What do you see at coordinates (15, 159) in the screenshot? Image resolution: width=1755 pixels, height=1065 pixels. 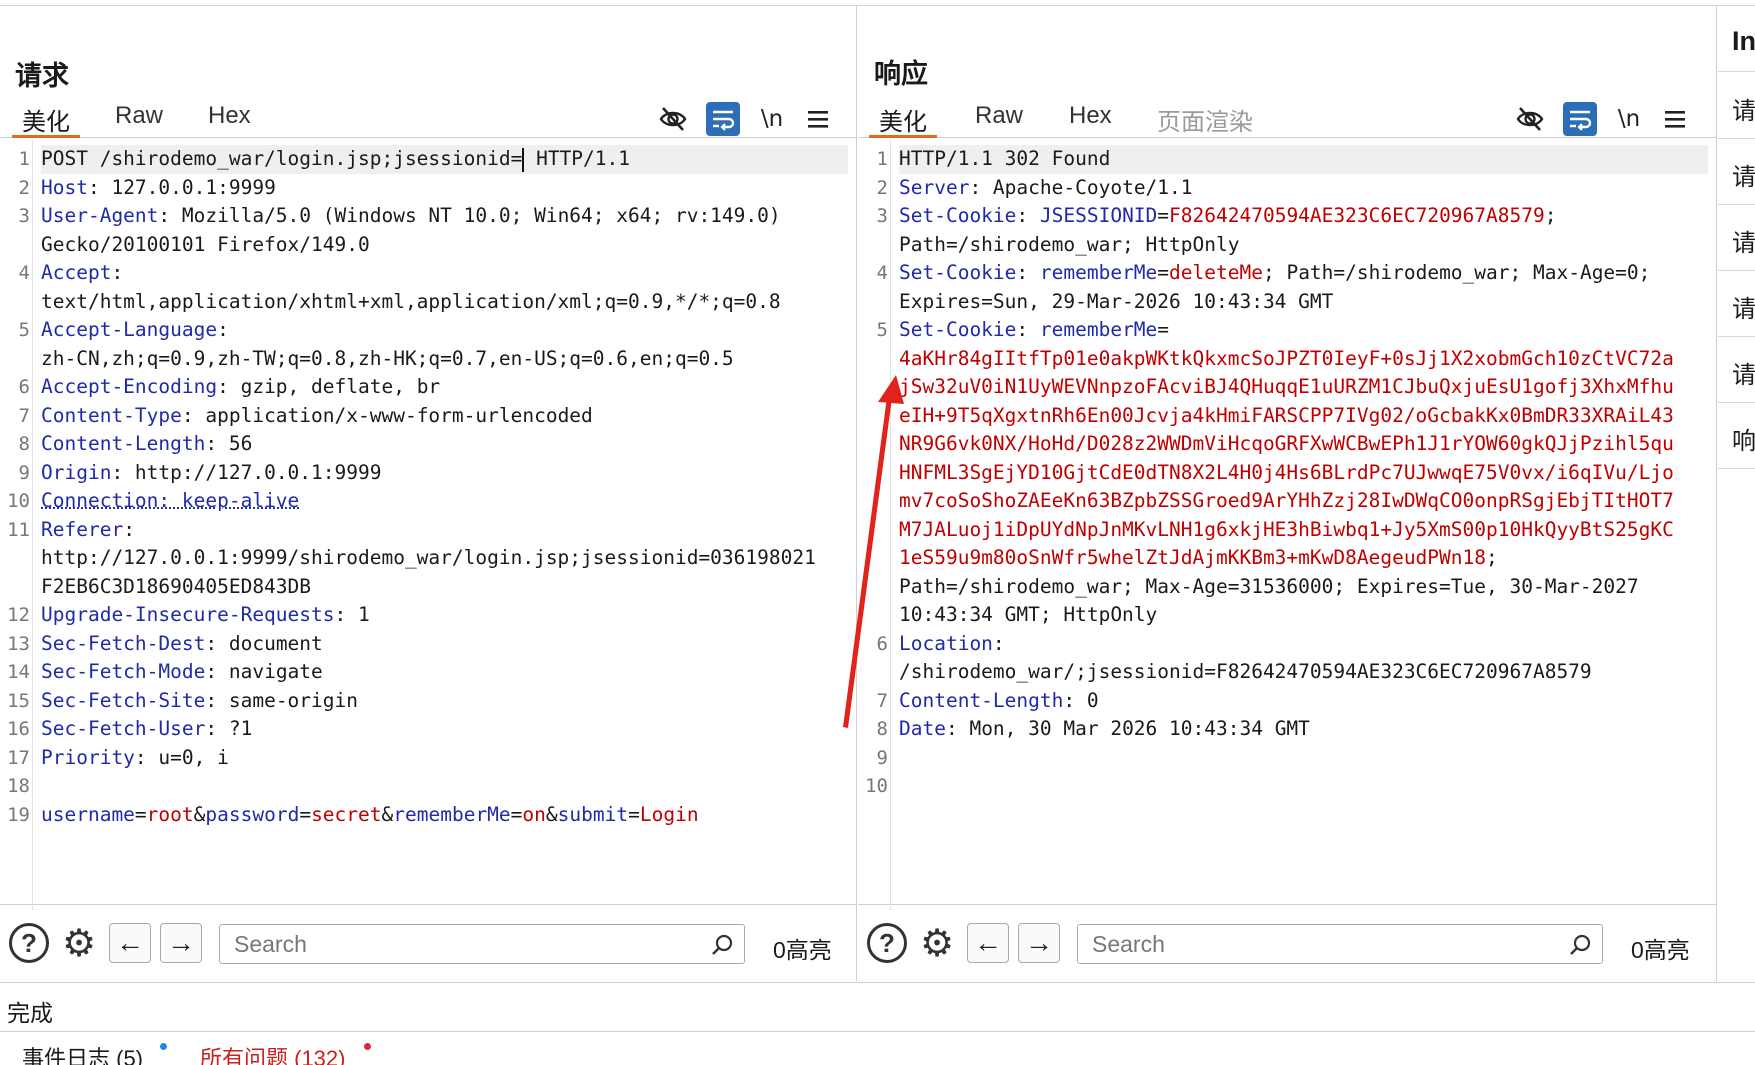 I see `line-number: 1` at bounding box center [15, 159].